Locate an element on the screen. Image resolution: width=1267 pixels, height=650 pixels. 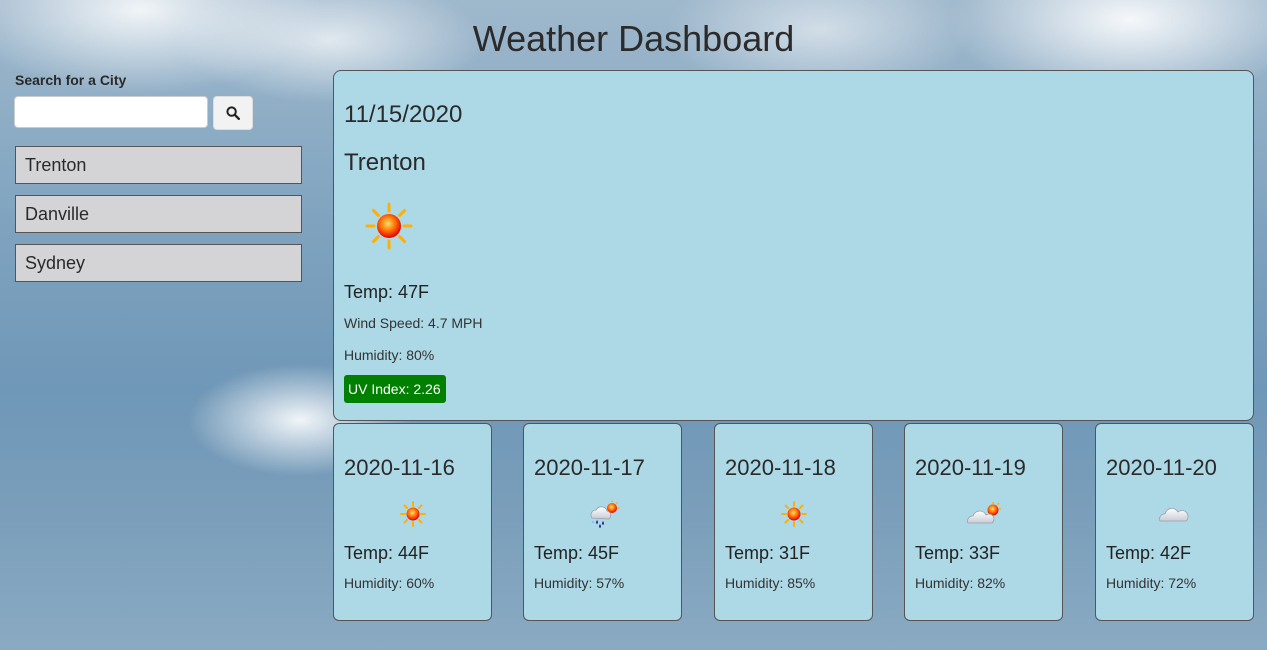
uv-index-badge: UV Index: 2.26 is located at coordinates (395, 389).